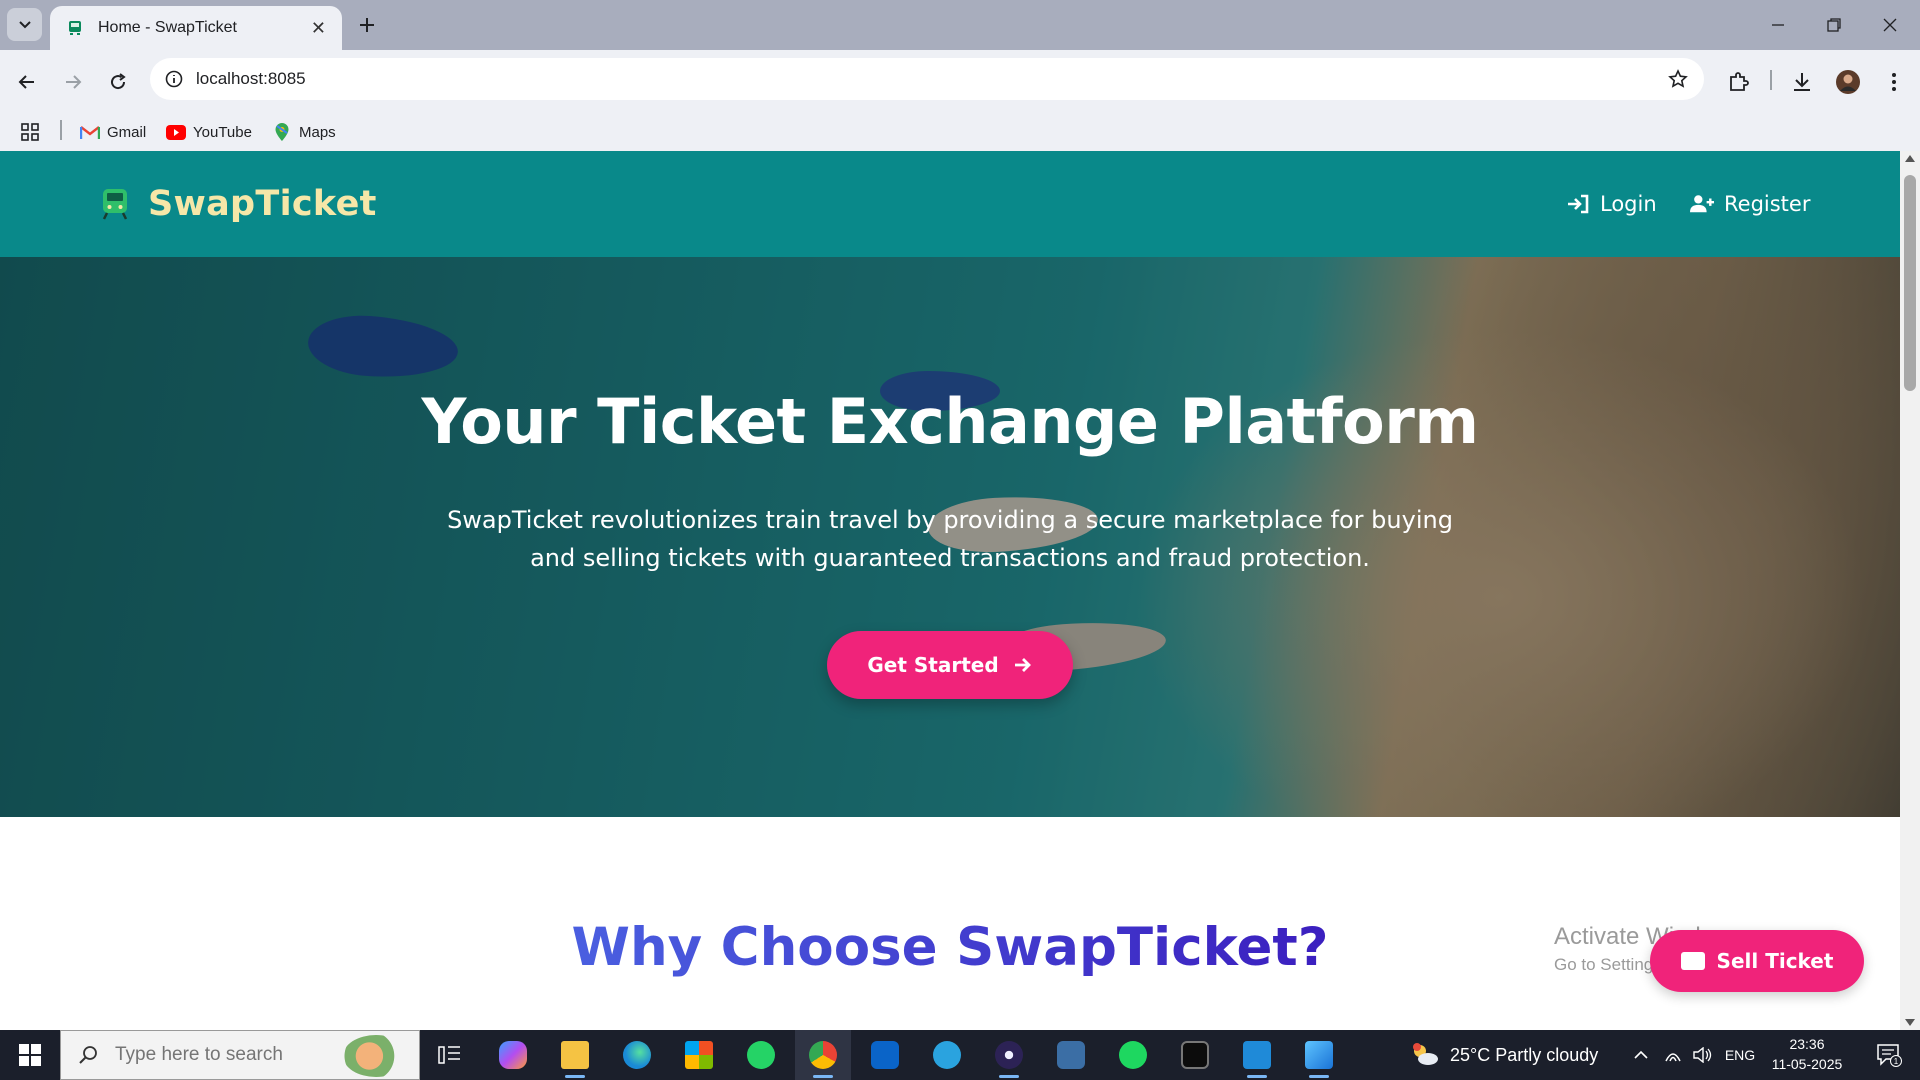 This screenshot has width=1920, height=1080. What do you see at coordinates (699, 1055) in the screenshot?
I see `taskbar-app-store` at bounding box center [699, 1055].